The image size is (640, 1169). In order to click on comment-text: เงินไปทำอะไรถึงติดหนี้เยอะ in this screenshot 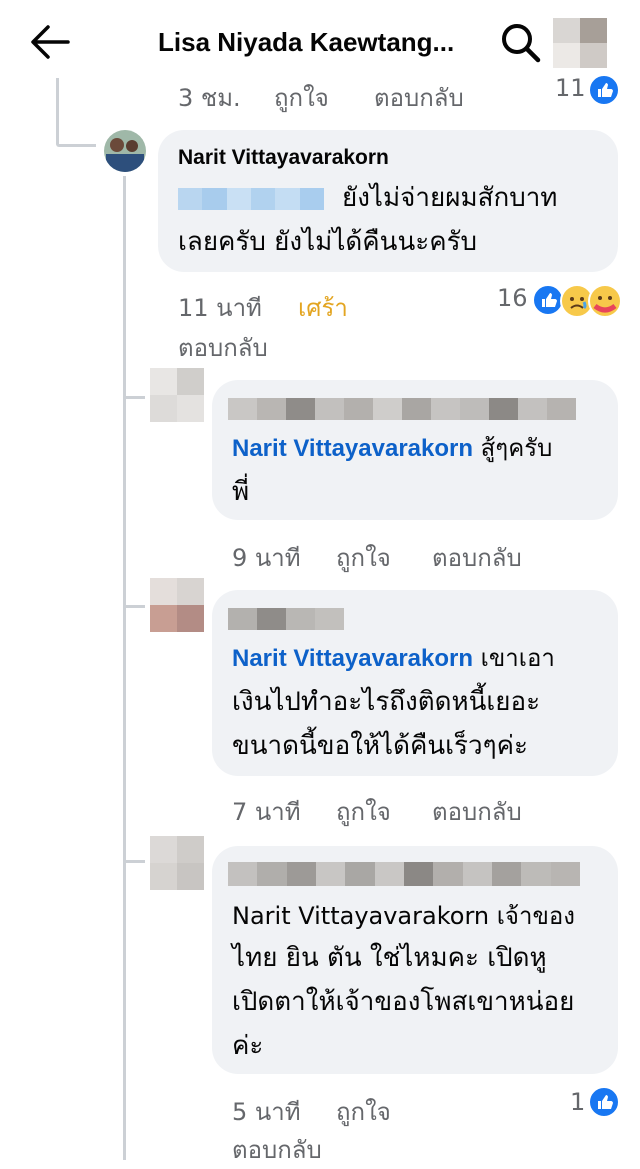, I will do `click(386, 702)`.